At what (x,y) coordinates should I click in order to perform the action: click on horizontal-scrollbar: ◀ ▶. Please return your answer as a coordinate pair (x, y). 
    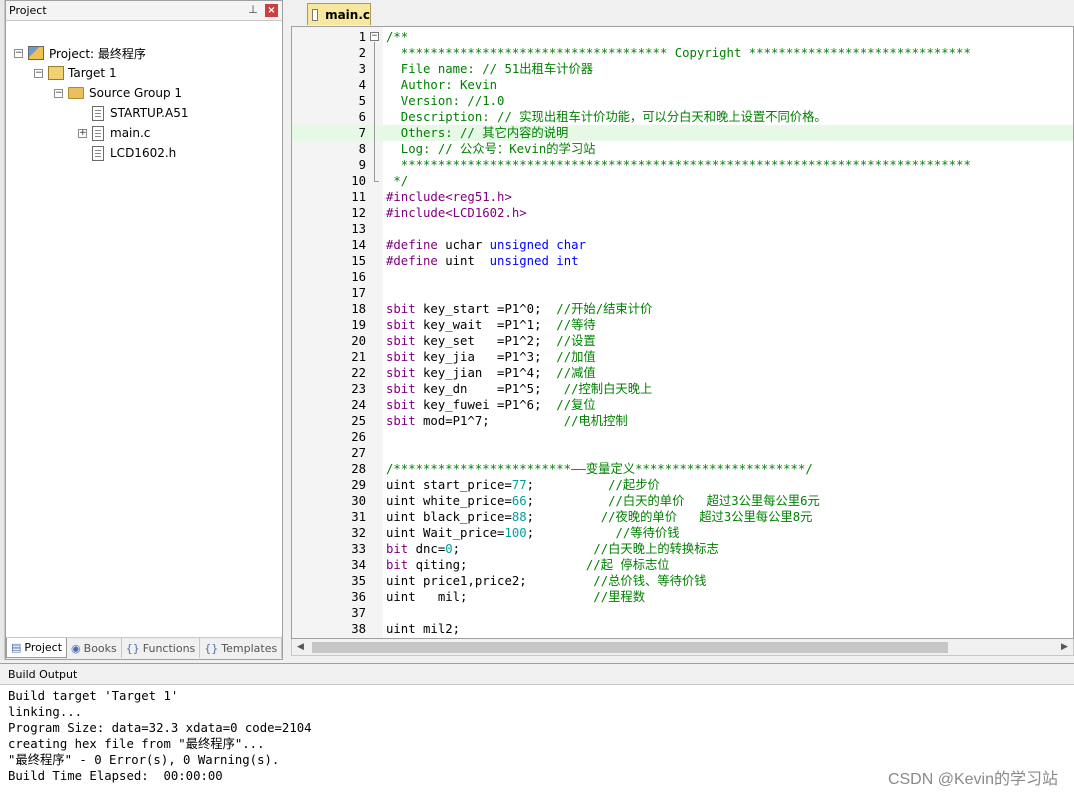
    Looking at the image, I should click on (682, 647).